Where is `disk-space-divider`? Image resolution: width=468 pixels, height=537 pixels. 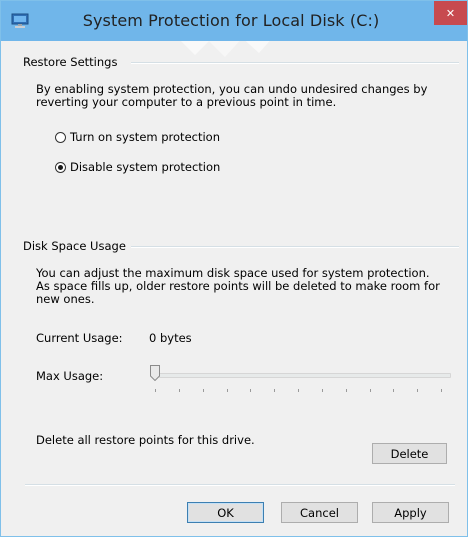
disk-space-divider is located at coordinates (295, 247).